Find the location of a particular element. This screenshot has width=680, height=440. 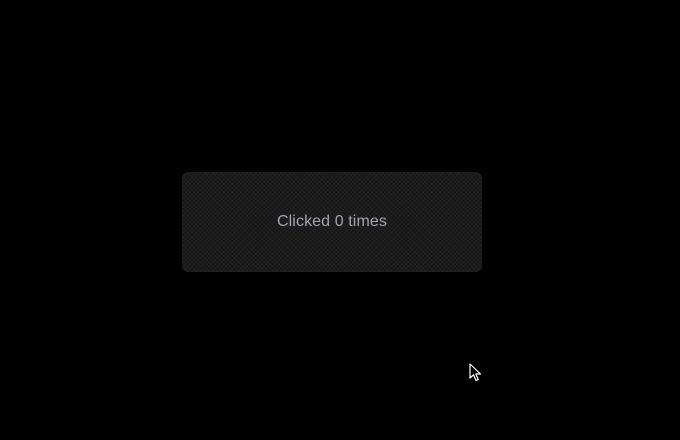

click-counter-button: Clicked 0 times is located at coordinates (332, 222).